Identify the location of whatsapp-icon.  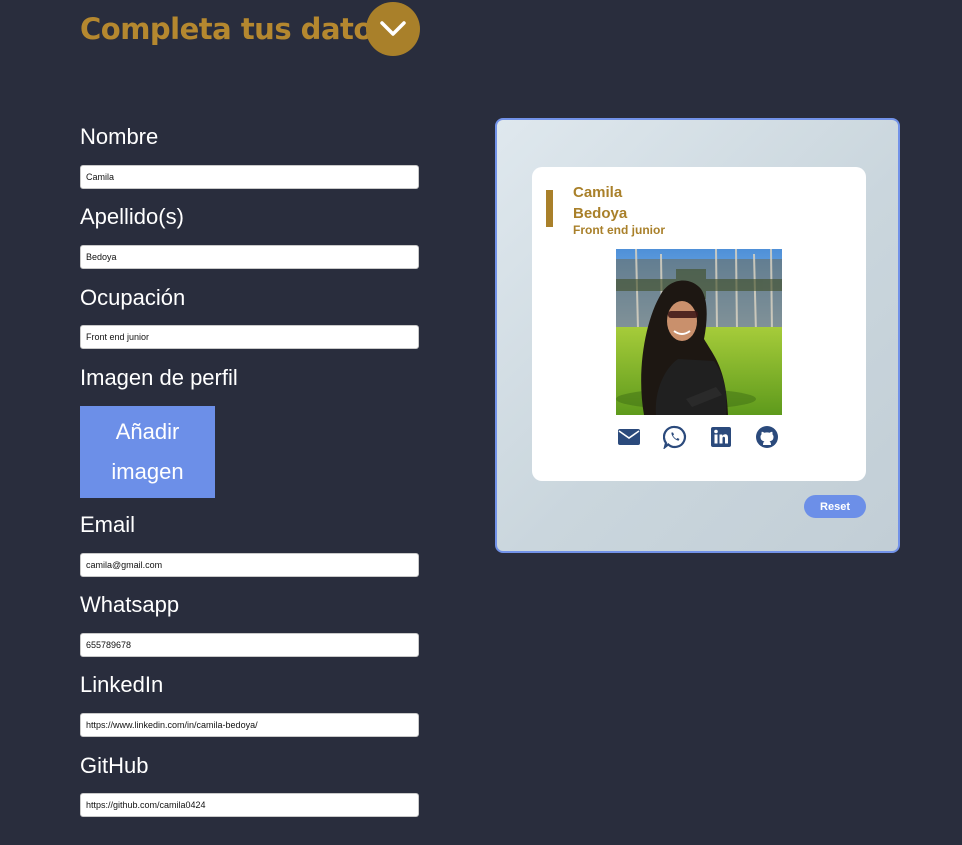
(674, 437).